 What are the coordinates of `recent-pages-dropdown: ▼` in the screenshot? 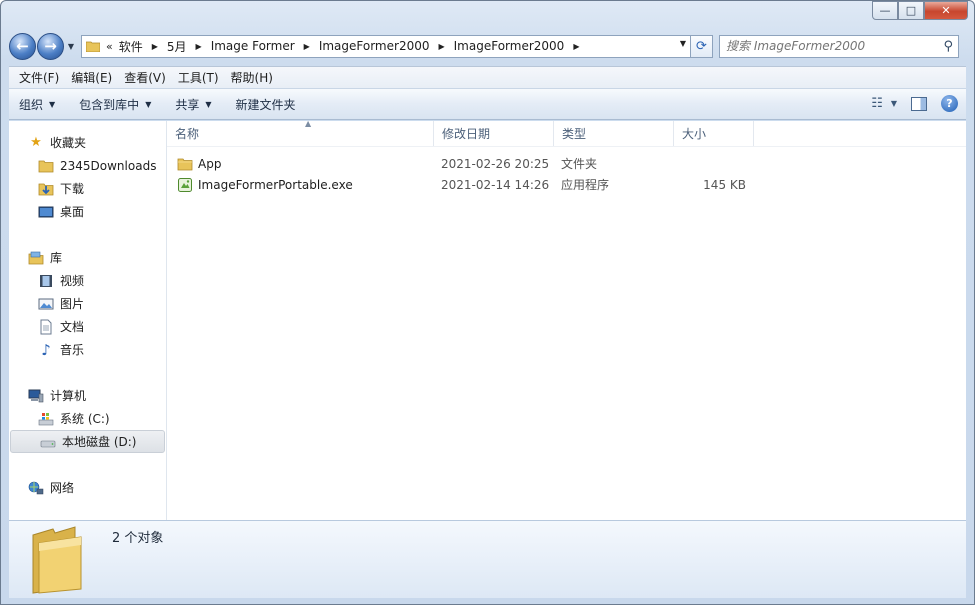 It's located at (71, 46).